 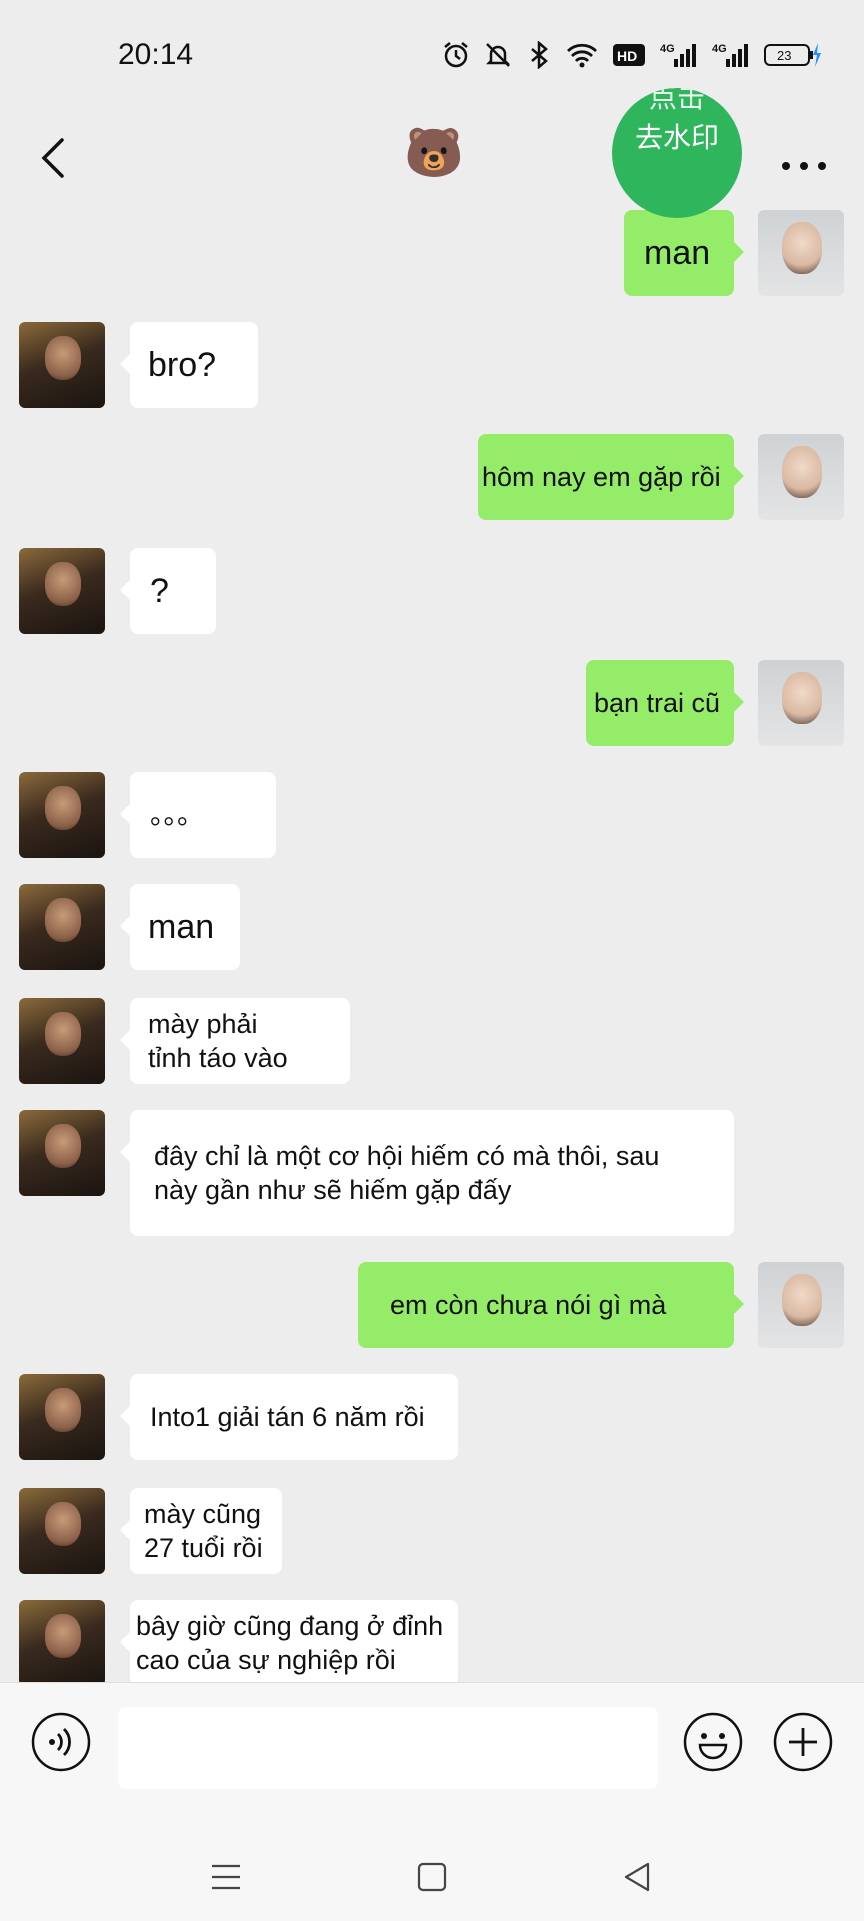 I want to click on more-actions-button, so click(x=803, y=1742).